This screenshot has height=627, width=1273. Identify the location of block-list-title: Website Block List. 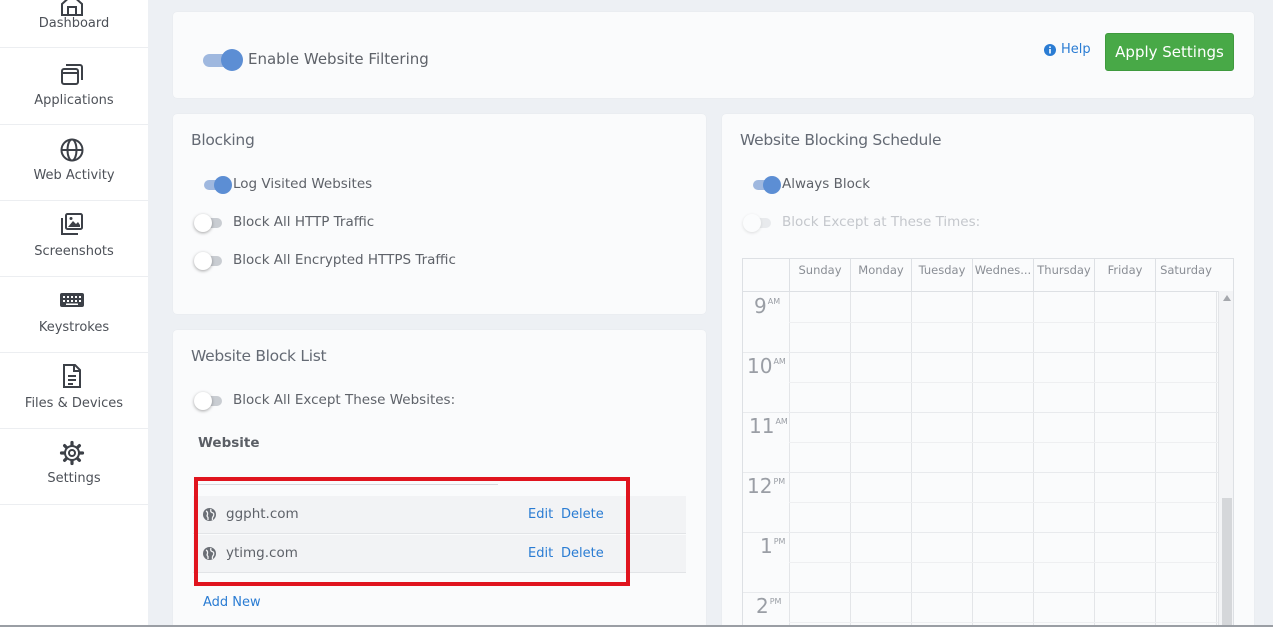
(259, 356).